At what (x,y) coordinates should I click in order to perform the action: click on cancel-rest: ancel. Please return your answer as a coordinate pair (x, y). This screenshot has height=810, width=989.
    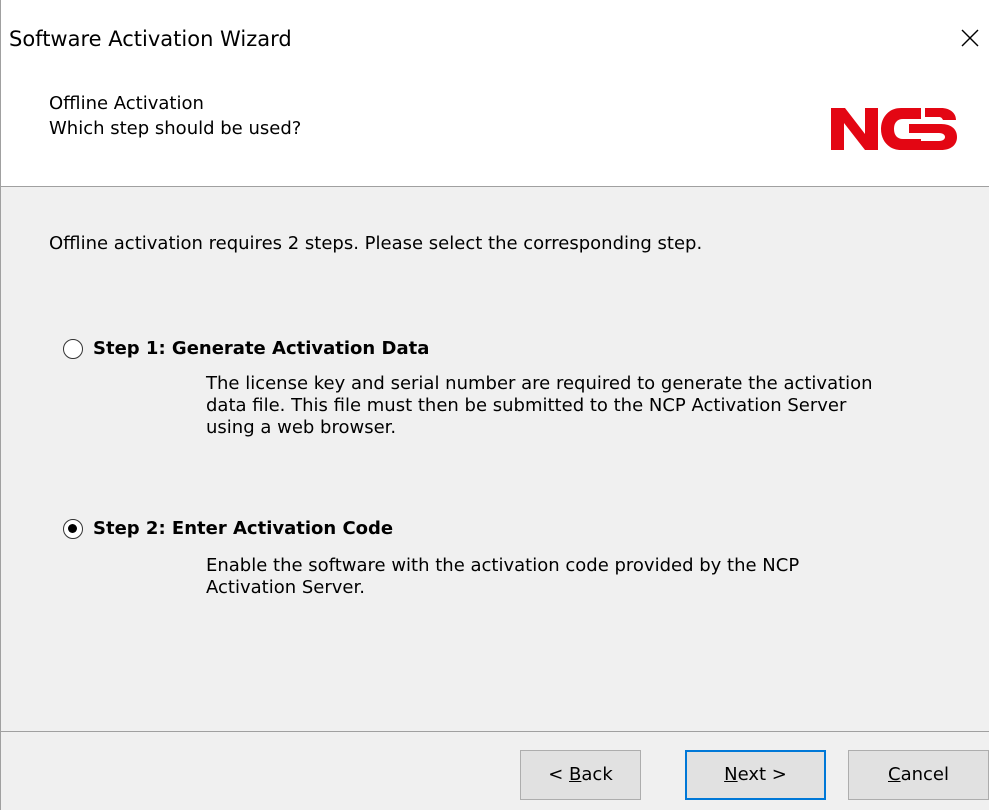
    Looking at the image, I should click on (924, 774).